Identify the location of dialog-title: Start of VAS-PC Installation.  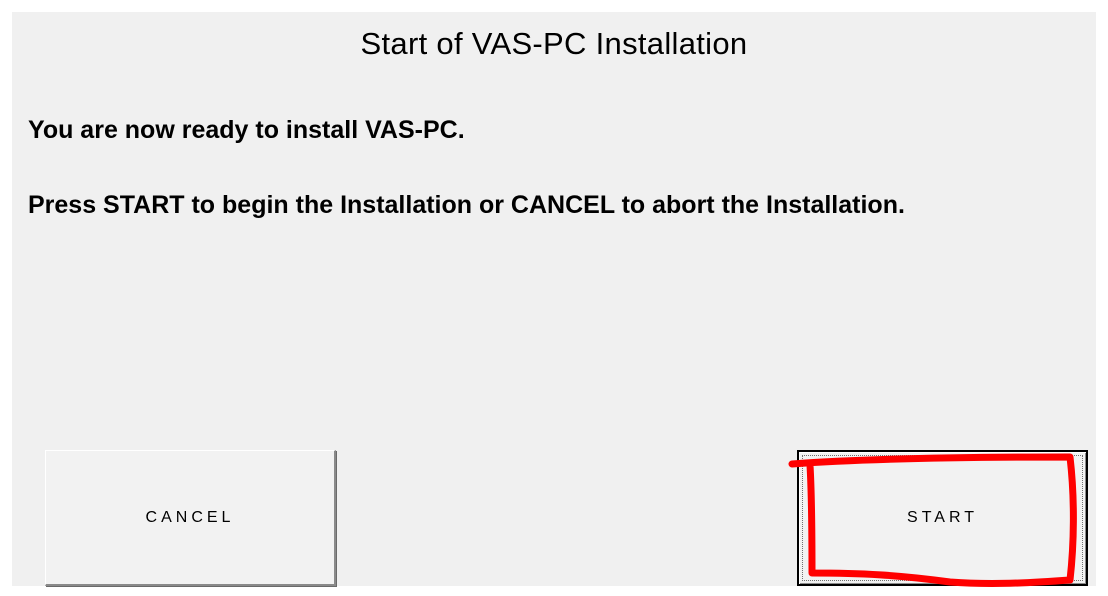
(554, 43).